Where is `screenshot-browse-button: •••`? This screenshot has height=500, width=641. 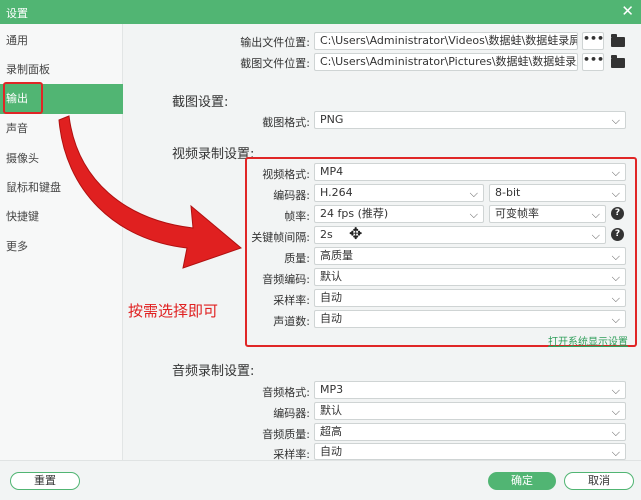 screenshot-browse-button: ••• is located at coordinates (593, 62).